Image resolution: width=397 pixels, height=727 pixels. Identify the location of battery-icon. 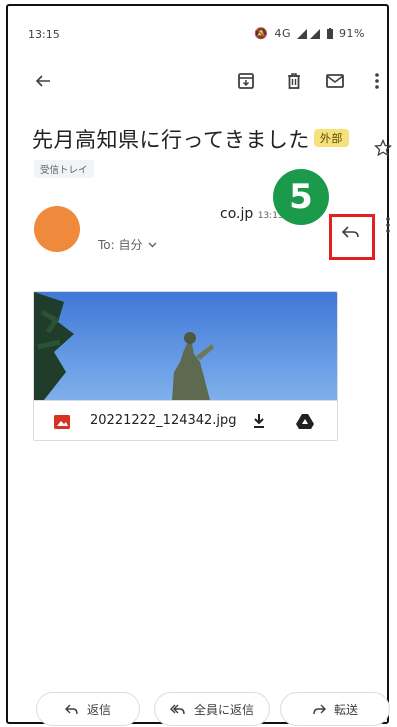
(330, 33).